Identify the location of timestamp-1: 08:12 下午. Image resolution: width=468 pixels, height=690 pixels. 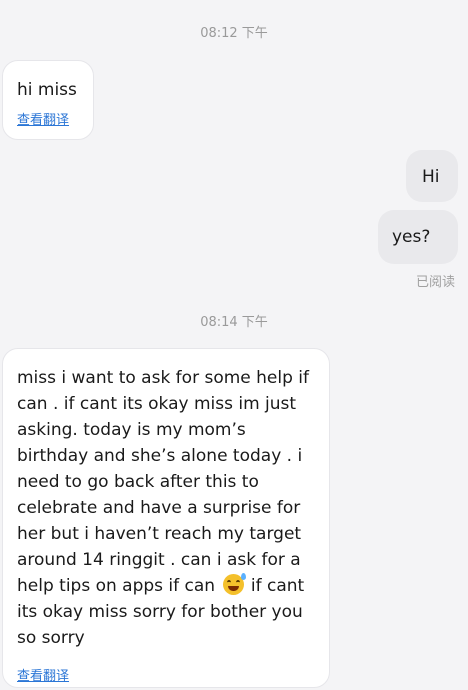
(234, 33).